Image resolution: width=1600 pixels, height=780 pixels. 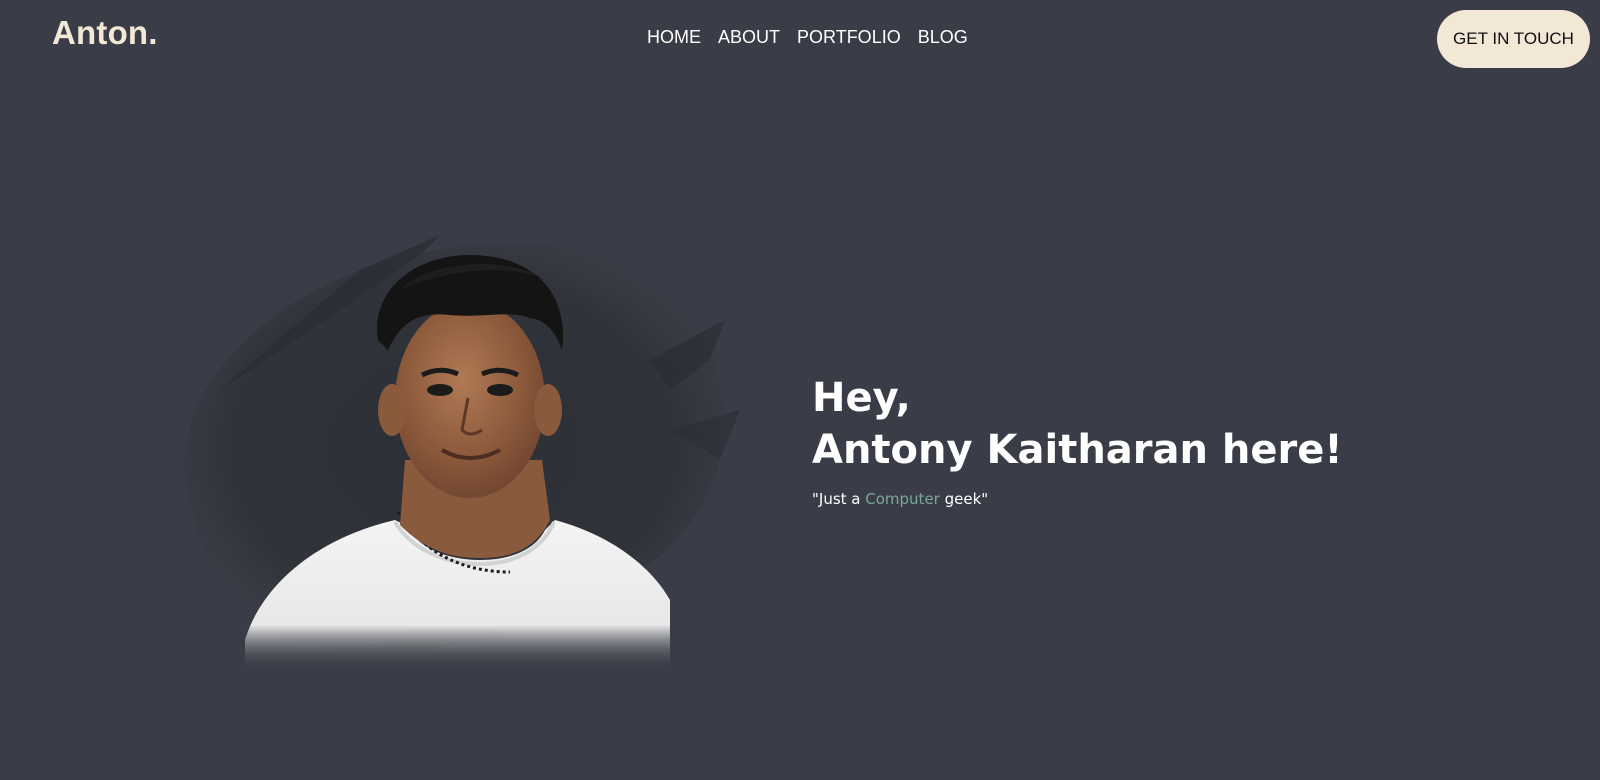 I want to click on nav-home-link: HOME, so click(x=674, y=37).